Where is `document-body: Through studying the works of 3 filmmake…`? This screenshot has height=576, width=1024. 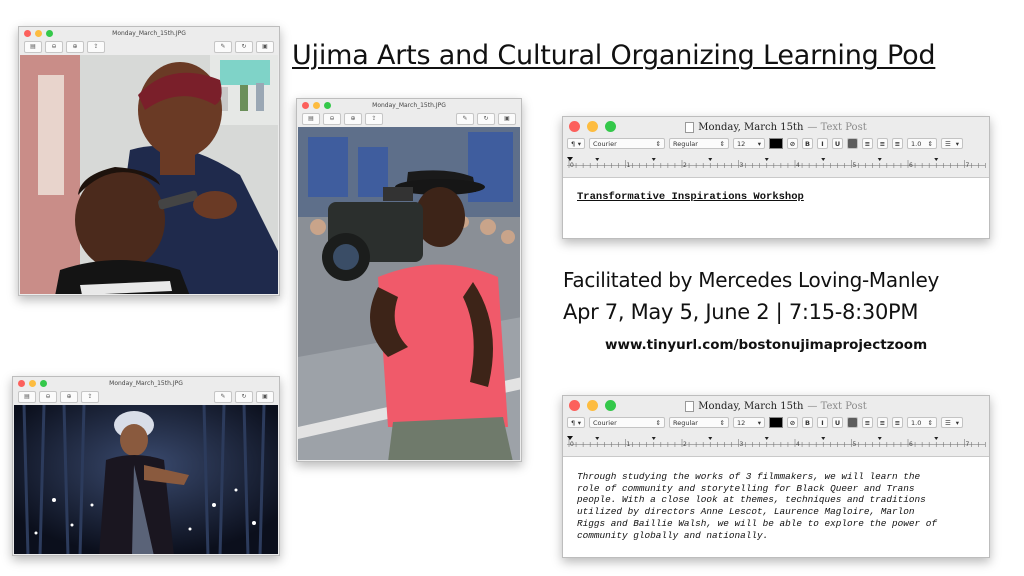 document-body: Through studying the works of 3 filmmake… is located at coordinates (757, 506).